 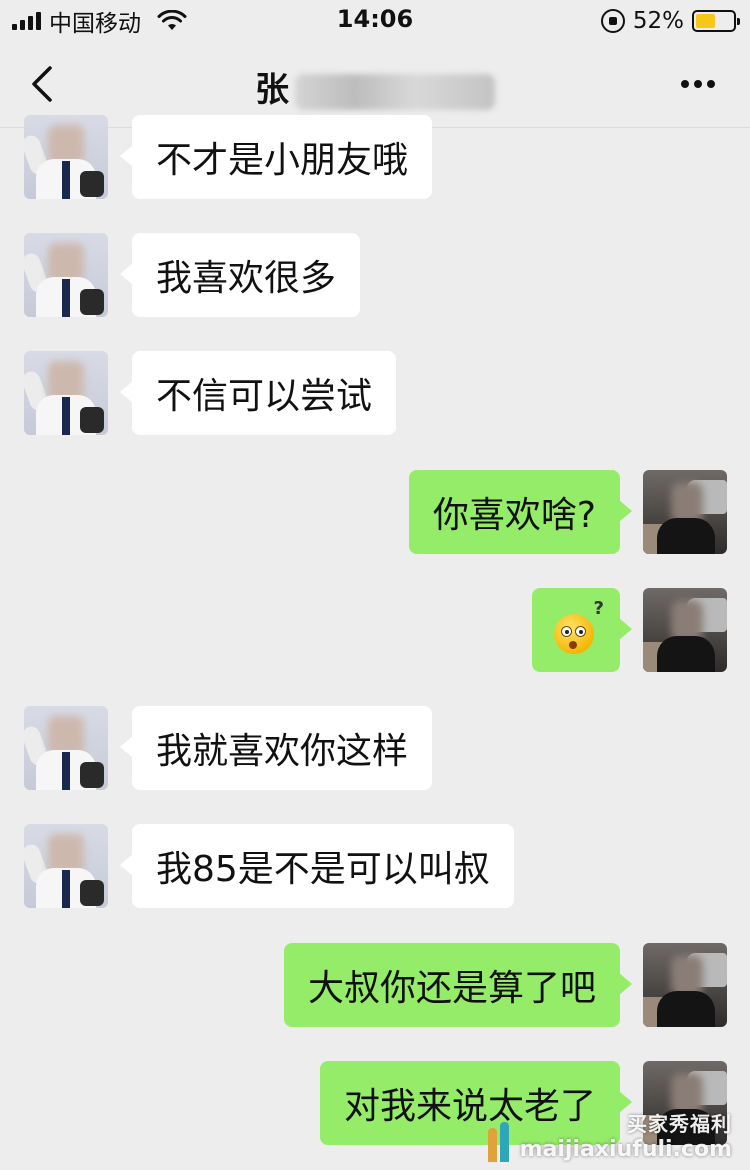 I want to click on rotation-lock-icon, so click(x=612, y=21).